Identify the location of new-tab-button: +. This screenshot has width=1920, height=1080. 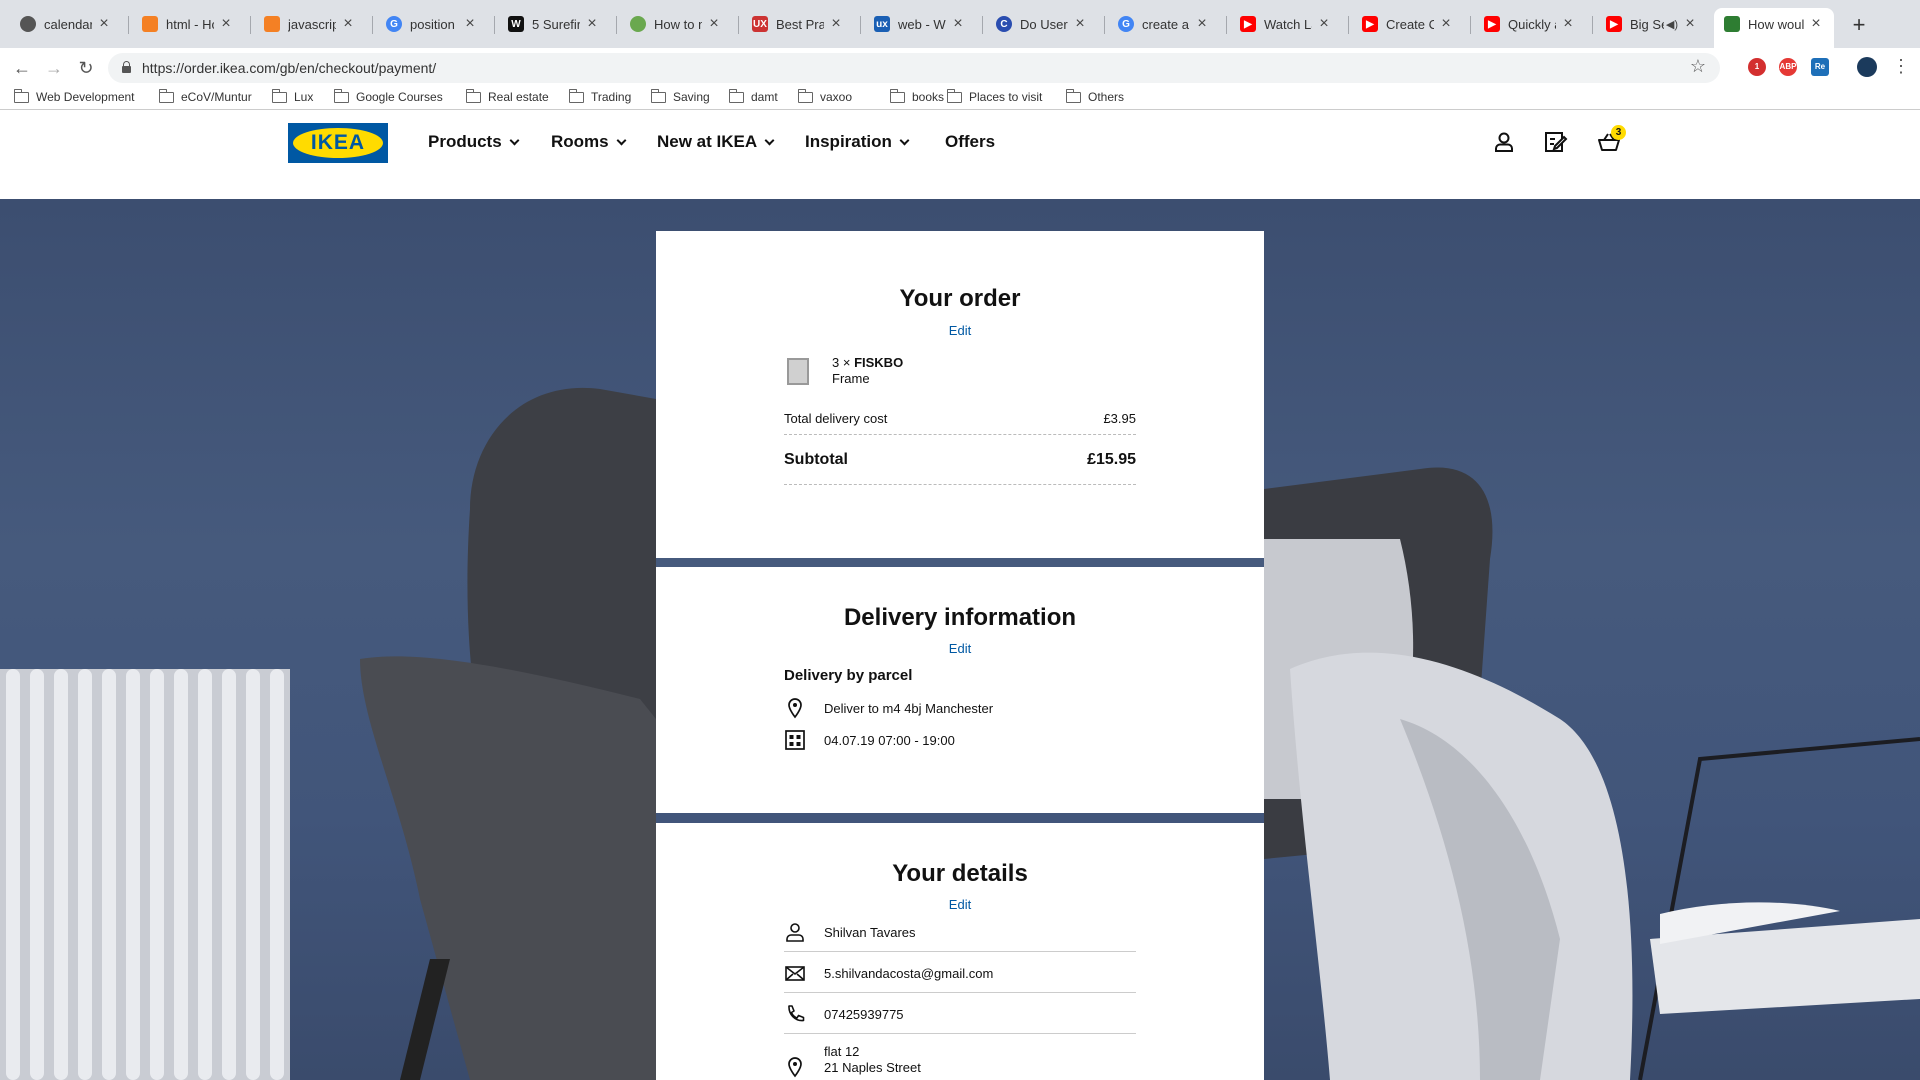
(1859, 26).